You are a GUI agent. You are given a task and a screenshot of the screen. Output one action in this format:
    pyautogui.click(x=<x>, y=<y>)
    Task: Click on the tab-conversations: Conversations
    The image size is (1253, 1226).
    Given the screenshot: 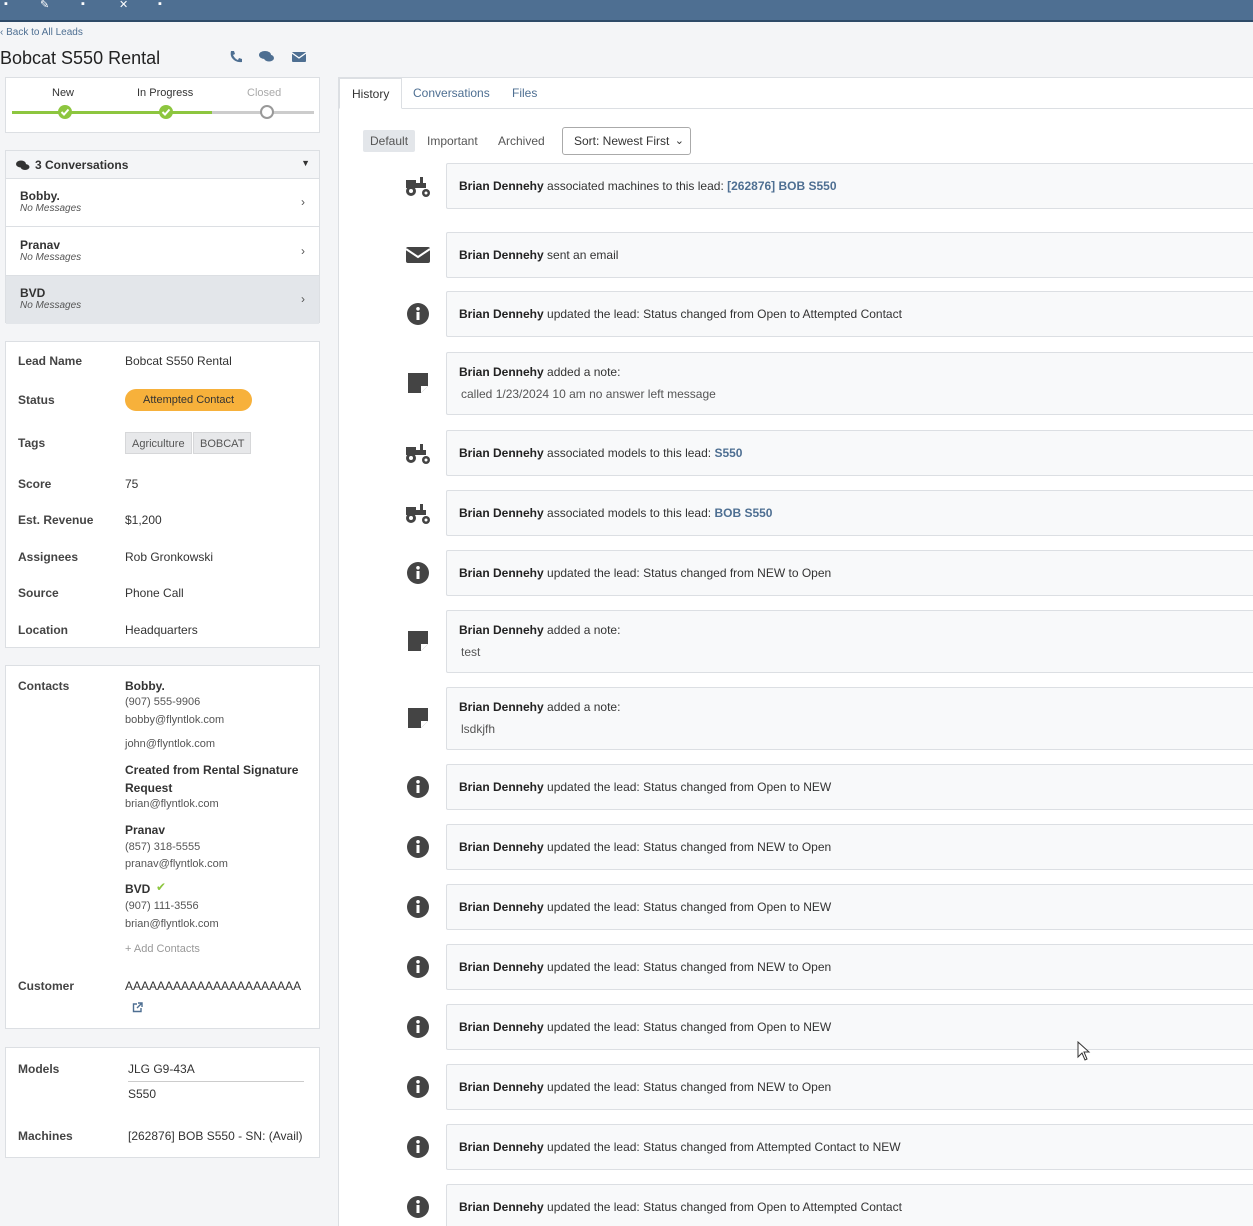 What is the action you would take?
    pyautogui.click(x=451, y=93)
    